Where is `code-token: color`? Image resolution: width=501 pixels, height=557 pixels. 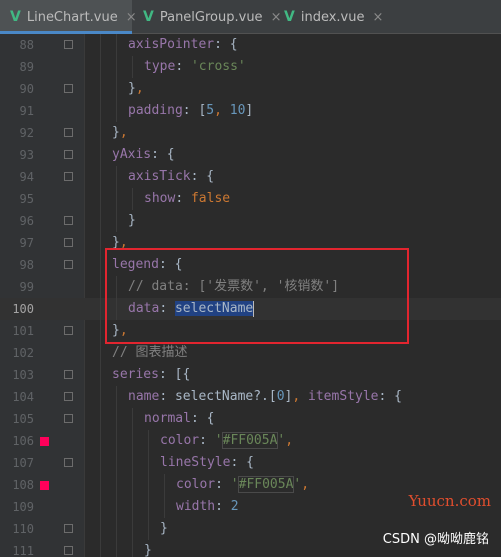
code-token: color is located at coordinates (180, 440).